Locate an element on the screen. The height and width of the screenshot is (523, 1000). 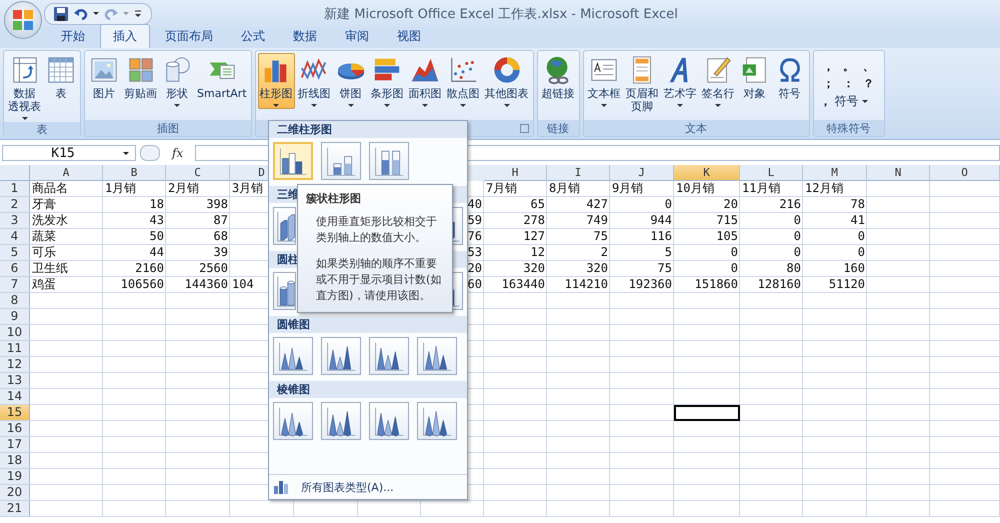
row-header: 12 is located at coordinates (15, 365).